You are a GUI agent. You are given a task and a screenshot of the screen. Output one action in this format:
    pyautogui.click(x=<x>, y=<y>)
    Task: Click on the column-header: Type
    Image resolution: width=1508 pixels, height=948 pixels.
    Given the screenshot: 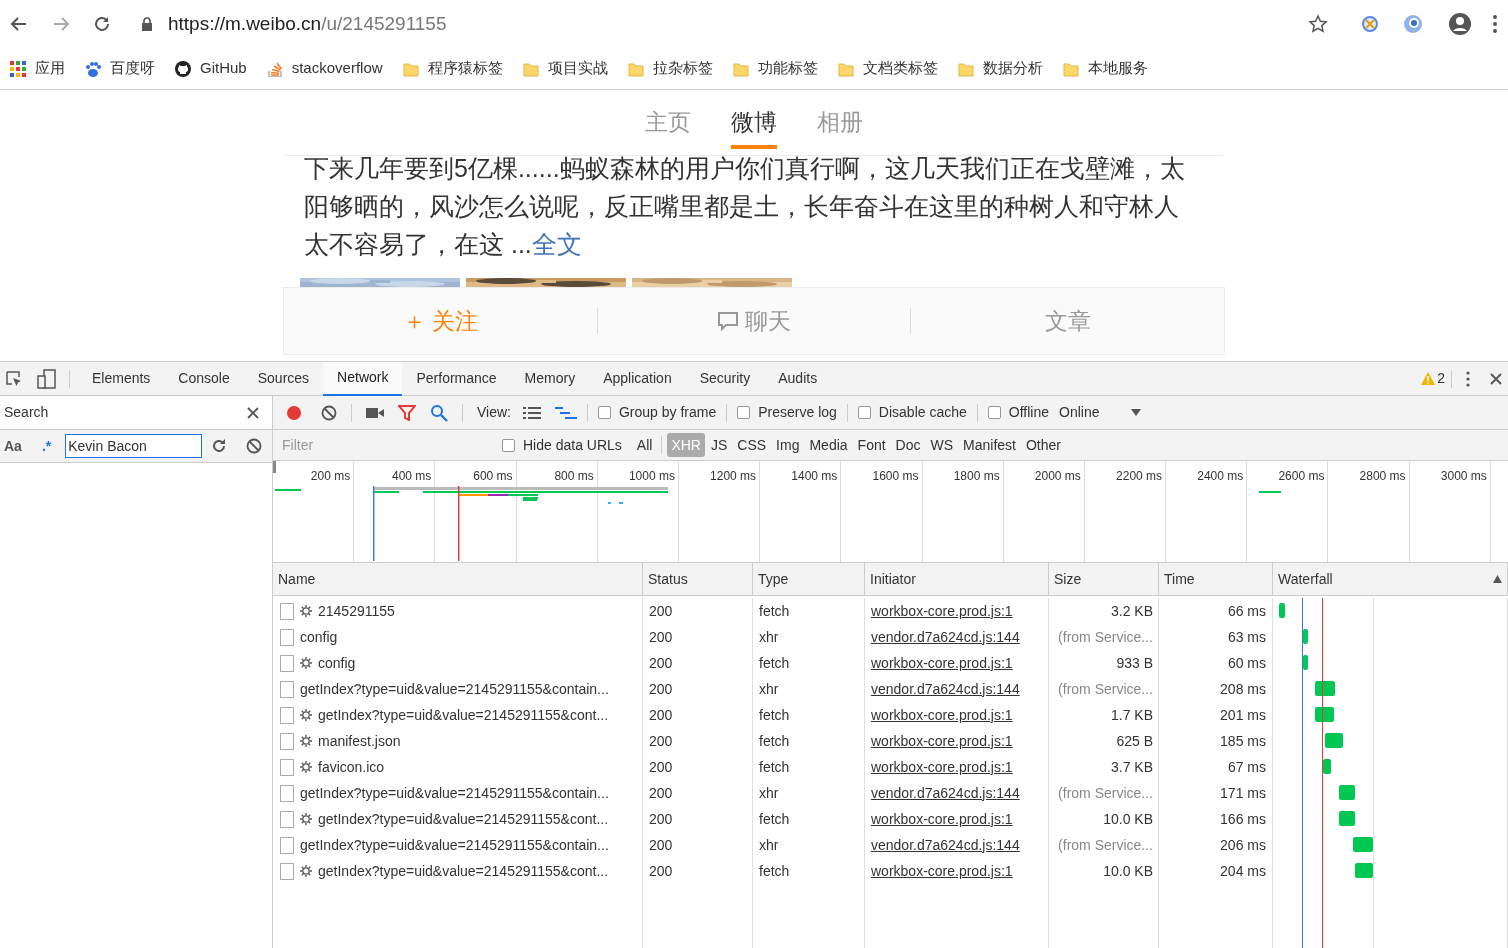 What is the action you would take?
    pyautogui.click(x=773, y=579)
    